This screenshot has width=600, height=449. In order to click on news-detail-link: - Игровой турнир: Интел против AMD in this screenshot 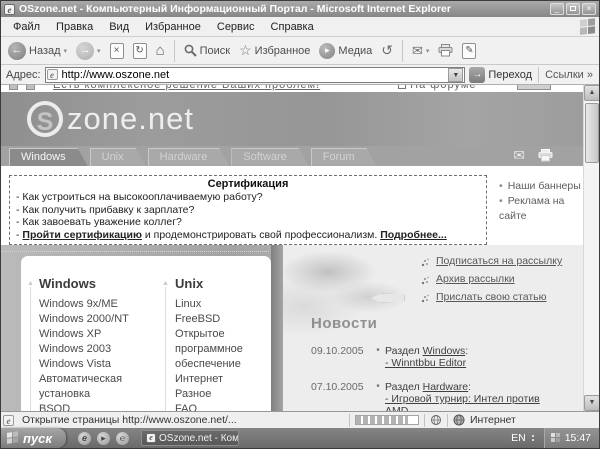, I will do `click(462, 402)`.